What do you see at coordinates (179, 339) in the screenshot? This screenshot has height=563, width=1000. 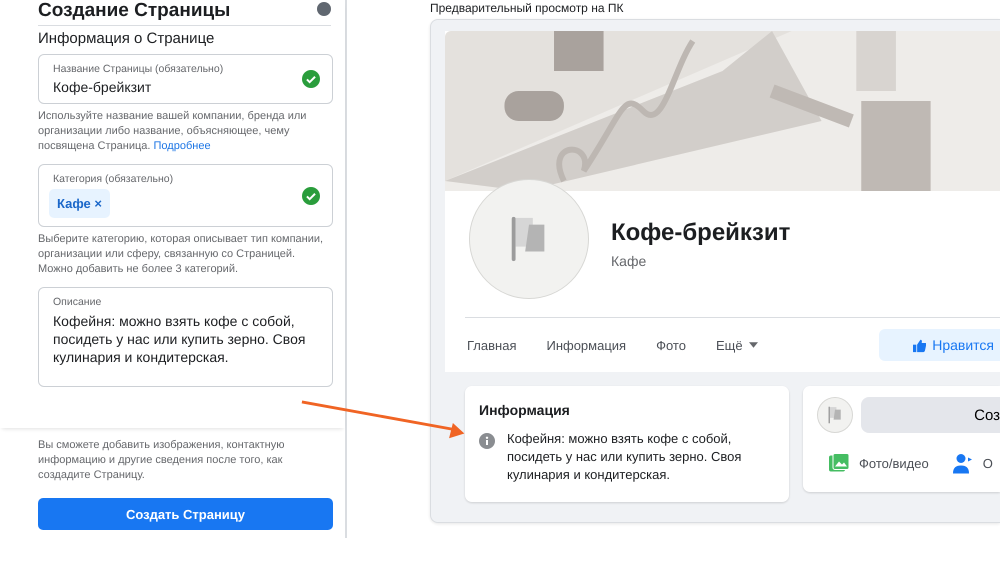 I see `field-value: Кофейня: можно взять кофе с собой, посидеть у нас или купить зерно. Своя кулинария и кондитерская.` at bounding box center [179, 339].